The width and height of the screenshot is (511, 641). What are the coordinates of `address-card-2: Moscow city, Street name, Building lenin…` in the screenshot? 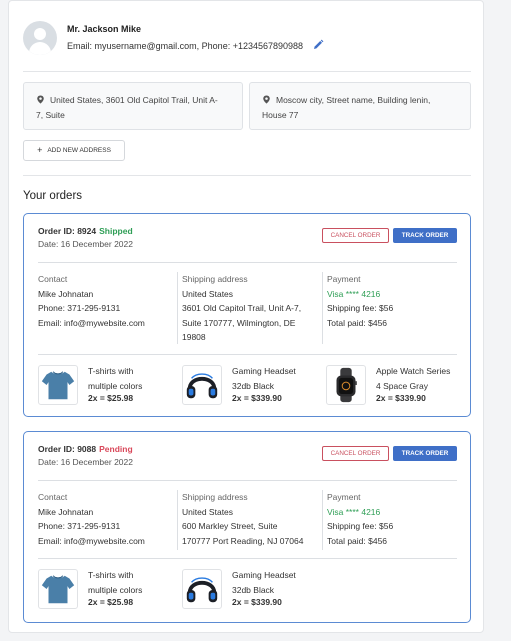 It's located at (360, 106).